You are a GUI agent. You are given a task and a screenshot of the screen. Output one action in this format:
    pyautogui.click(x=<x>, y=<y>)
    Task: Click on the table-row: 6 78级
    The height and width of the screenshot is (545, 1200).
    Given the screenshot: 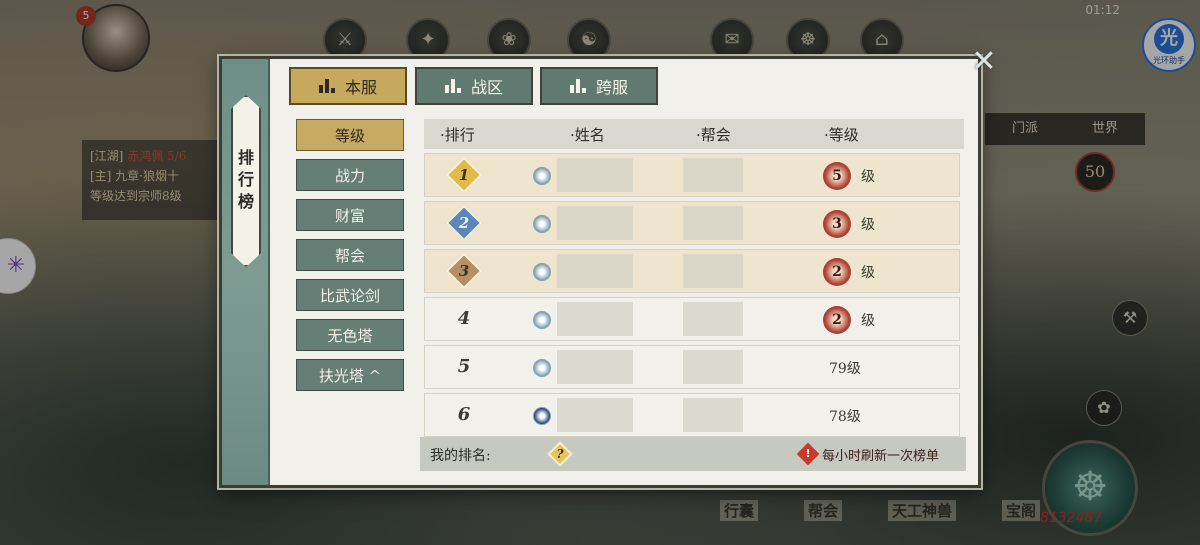 What is the action you would take?
    pyautogui.click(x=692, y=415)
    